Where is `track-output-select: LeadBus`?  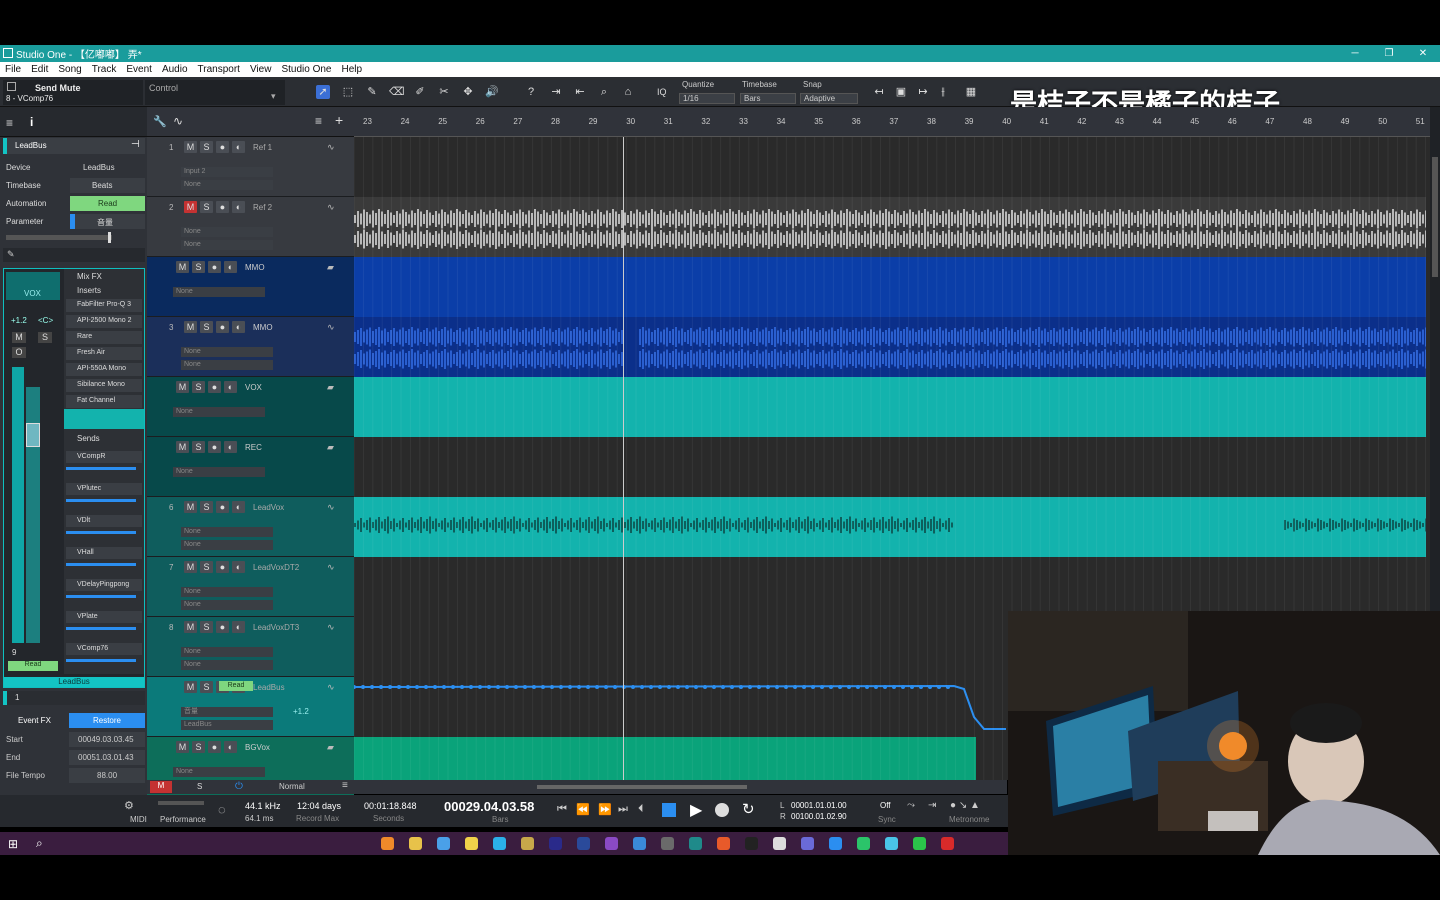
track-output-select: LeadBus is located at coordinates (227, 725).